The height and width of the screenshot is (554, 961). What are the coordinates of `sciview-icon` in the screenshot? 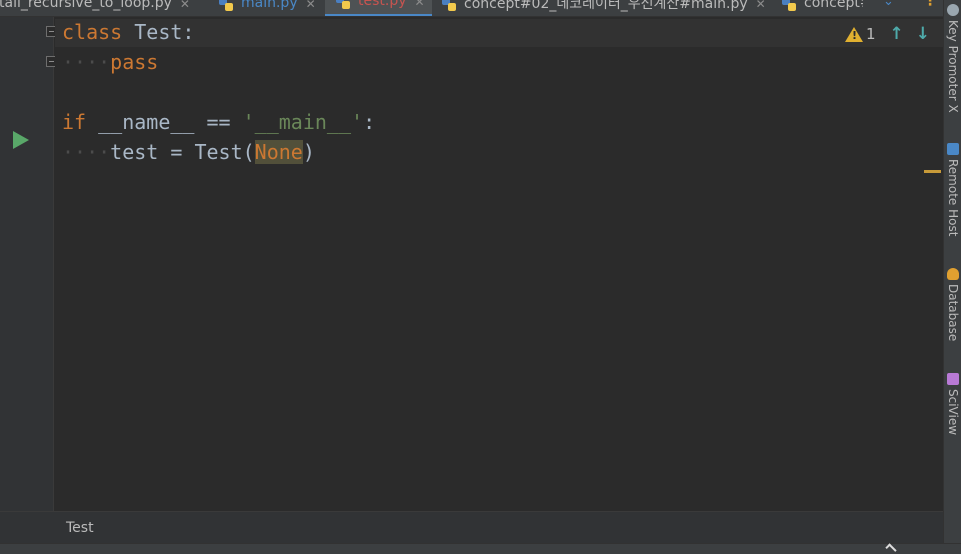 It's located at (953, 379).